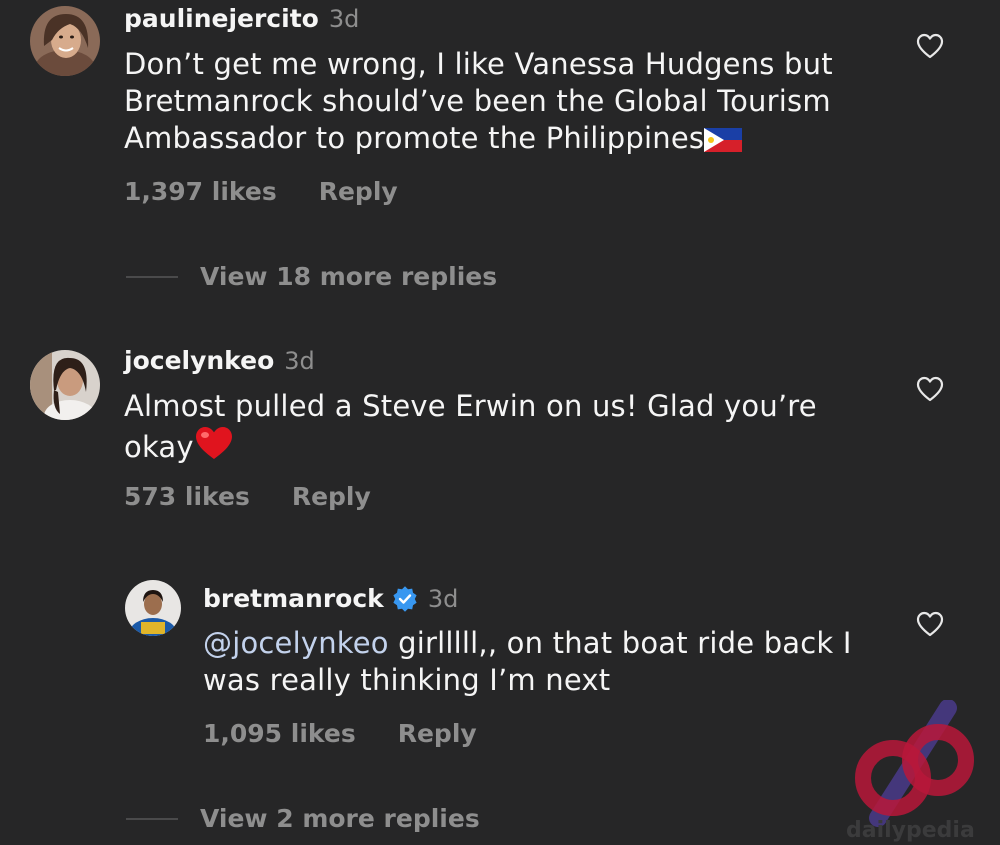  Describe the element at coordinates (200, 191) in the screenshot. I see `likes-count: 1,397 likes` at that location.